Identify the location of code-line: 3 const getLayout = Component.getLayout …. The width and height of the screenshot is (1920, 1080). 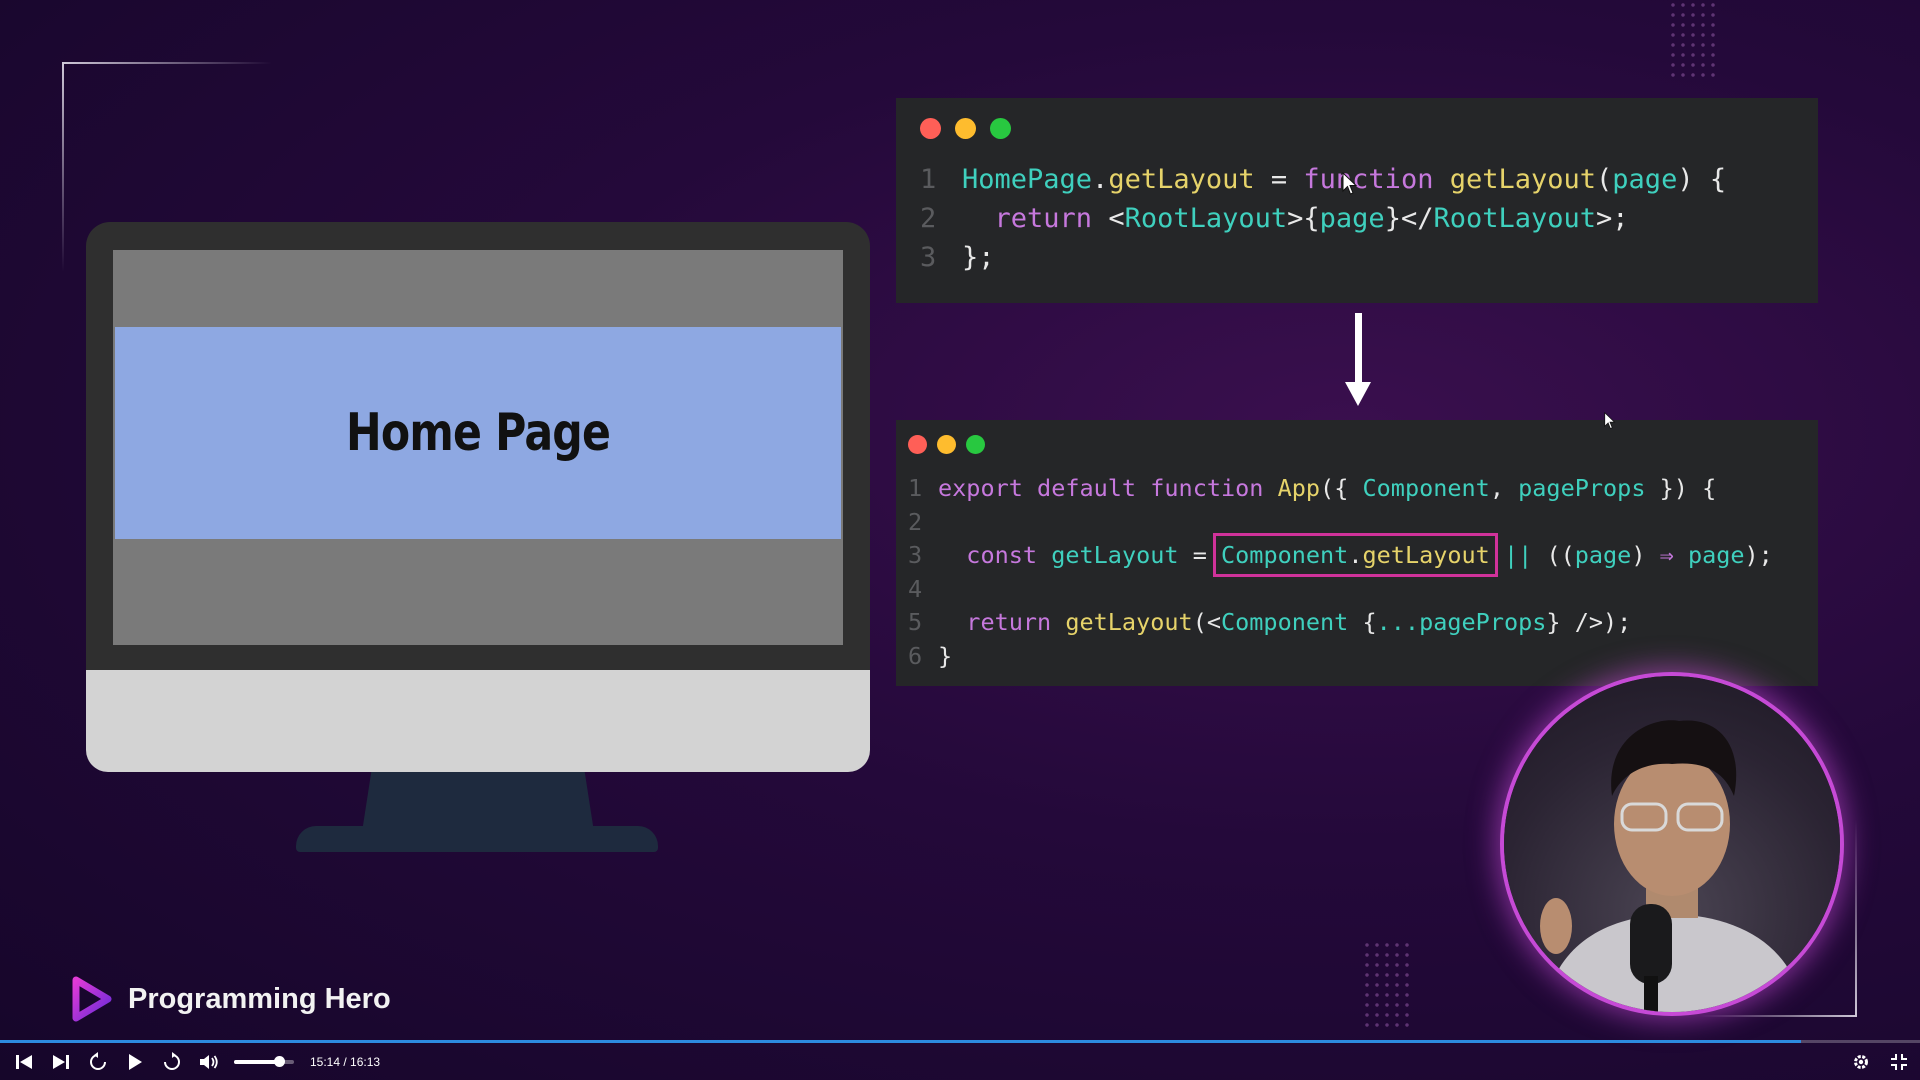
(1340, 555).